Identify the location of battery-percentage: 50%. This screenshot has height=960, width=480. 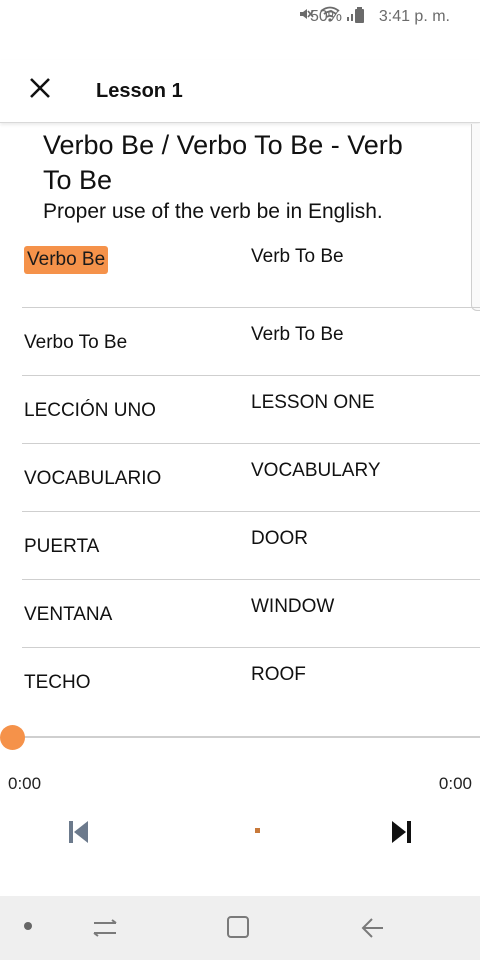
(325, 16).